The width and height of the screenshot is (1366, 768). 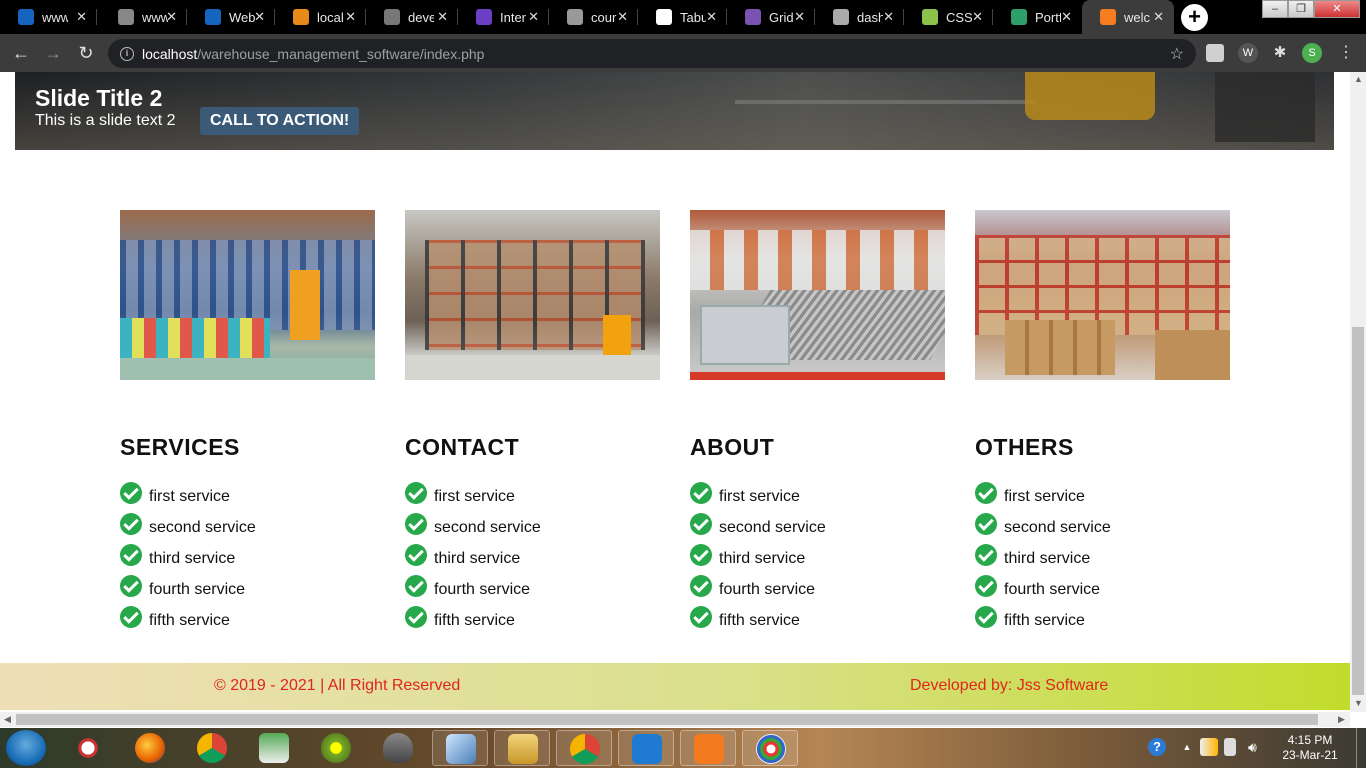 What do you see at coordinates (1358, 511) in the screenshot?
I see `vertical-scroll-thumb` at bounding box center [1358, 511].